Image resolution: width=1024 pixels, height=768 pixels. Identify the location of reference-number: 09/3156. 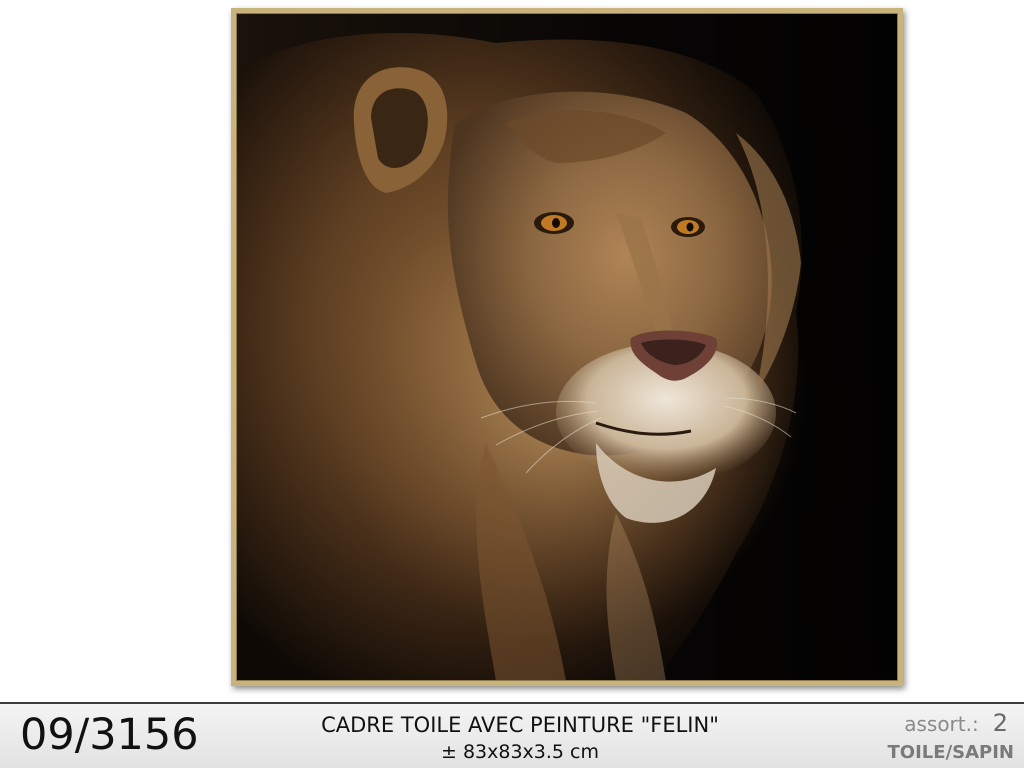
(109, 735).